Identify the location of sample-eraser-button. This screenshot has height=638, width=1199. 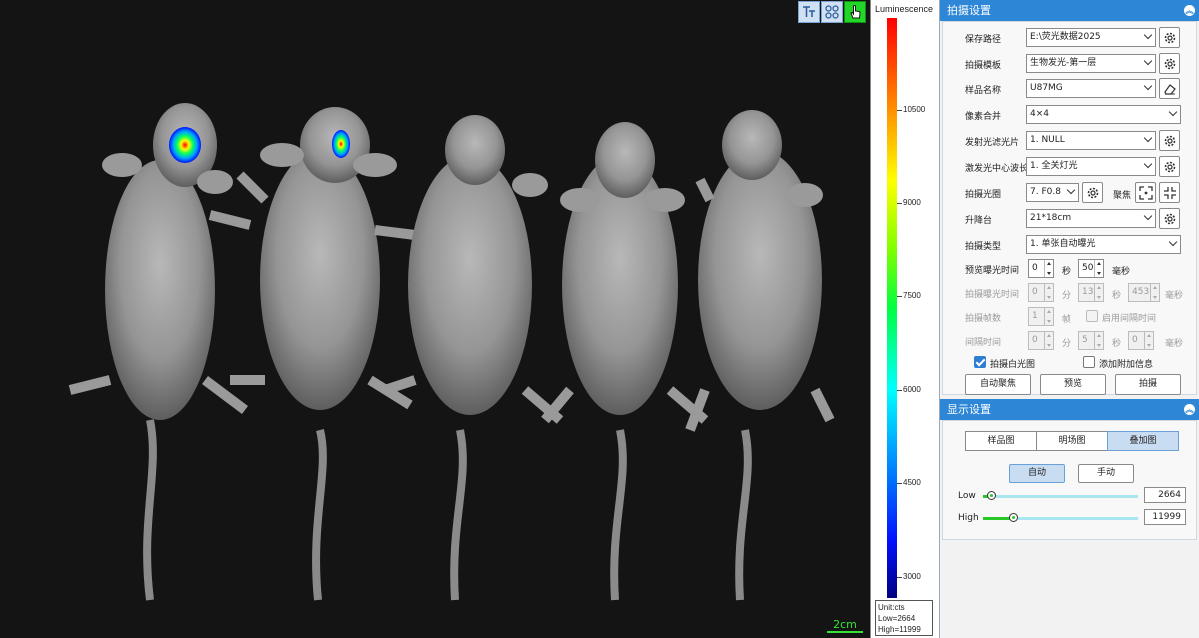
(1169, 88).